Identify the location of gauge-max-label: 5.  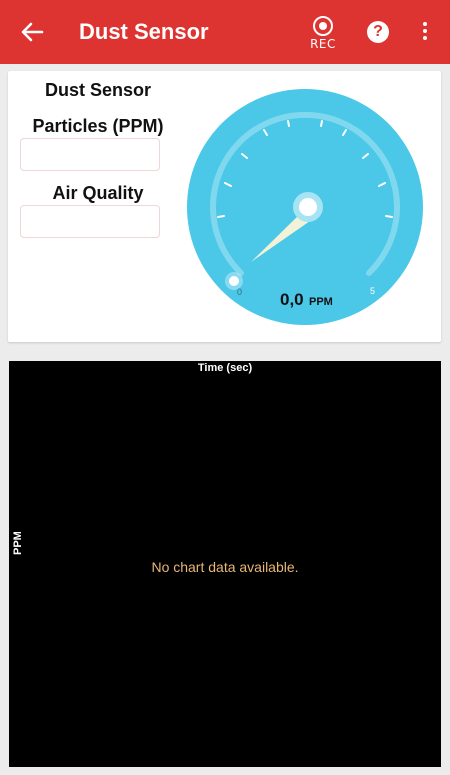
(372, 291).